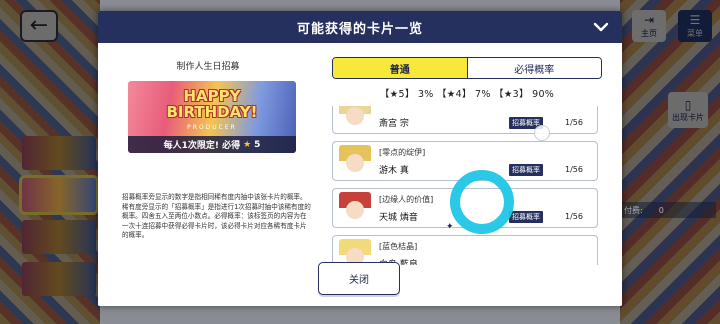 The height and width of the screenshot is (324, 720). I want to click on card-name: 斎宫 宗, so click(394, 124).